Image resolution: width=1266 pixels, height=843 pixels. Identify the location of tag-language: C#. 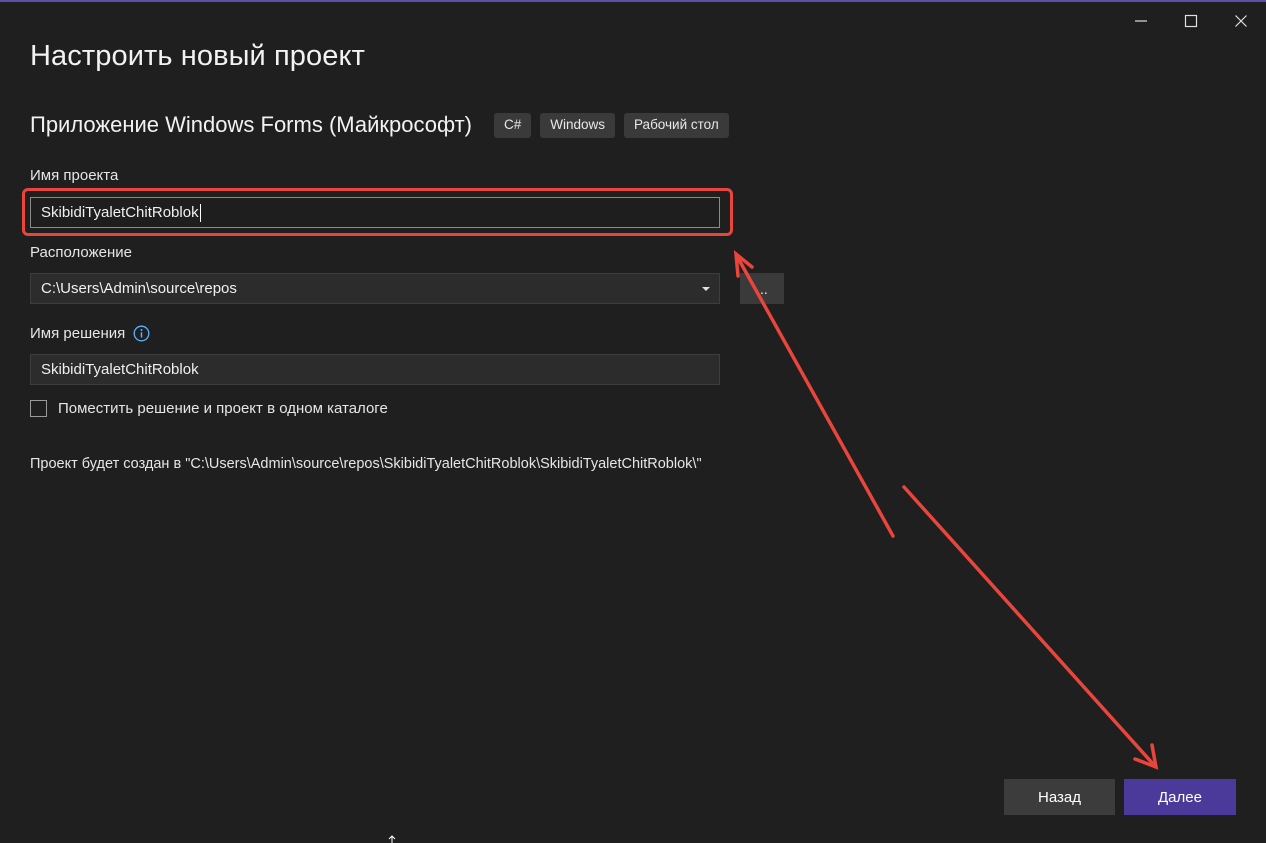
(512, 125).